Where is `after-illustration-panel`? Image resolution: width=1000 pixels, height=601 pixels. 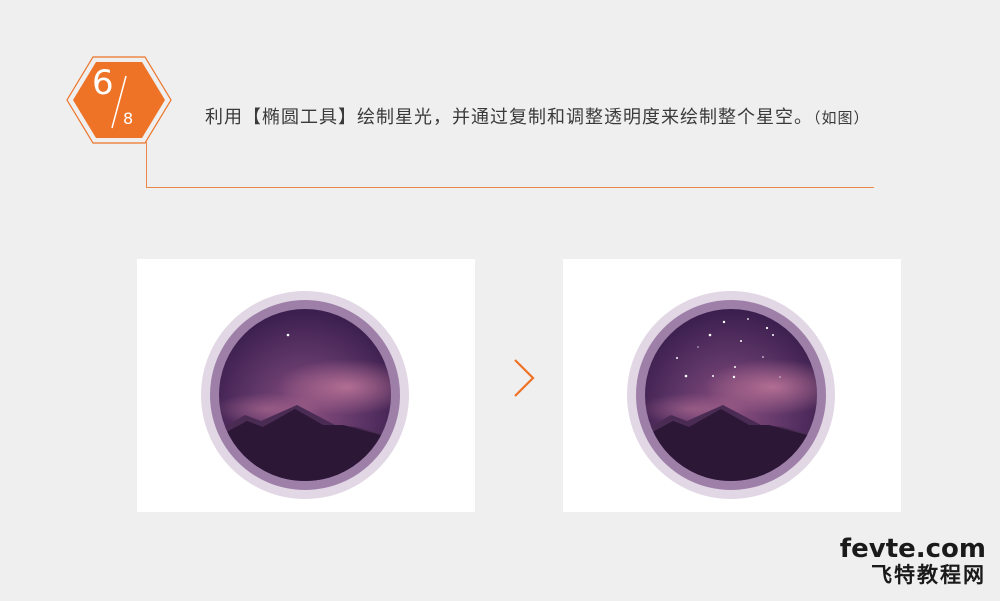 after-illustration-panel is located at coordinates (732, 385).